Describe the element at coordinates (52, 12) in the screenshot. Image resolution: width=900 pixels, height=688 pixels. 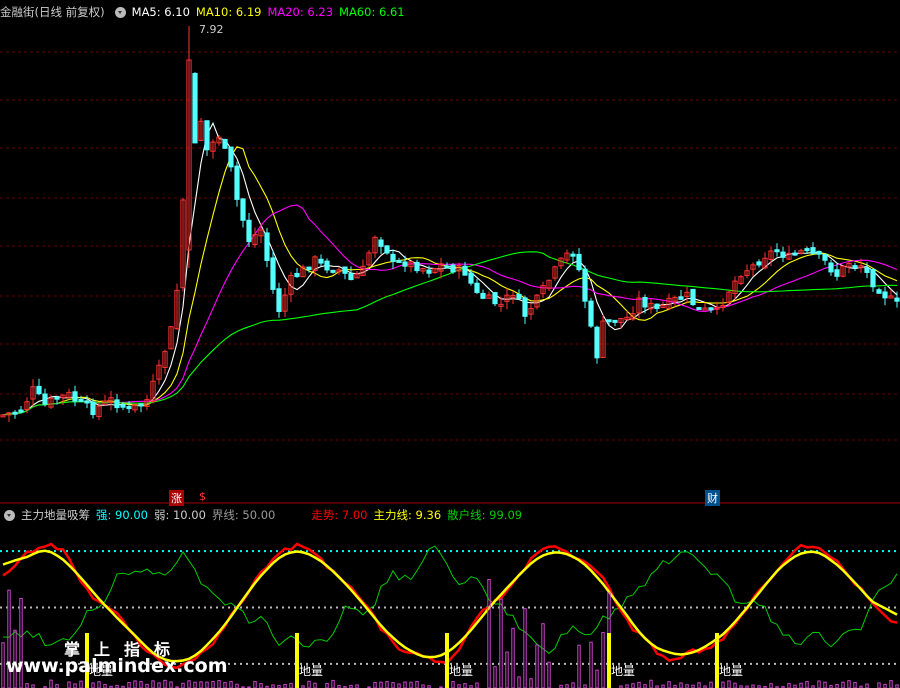
I see `stock-title: 金融街(日线 前复权)` at that location.